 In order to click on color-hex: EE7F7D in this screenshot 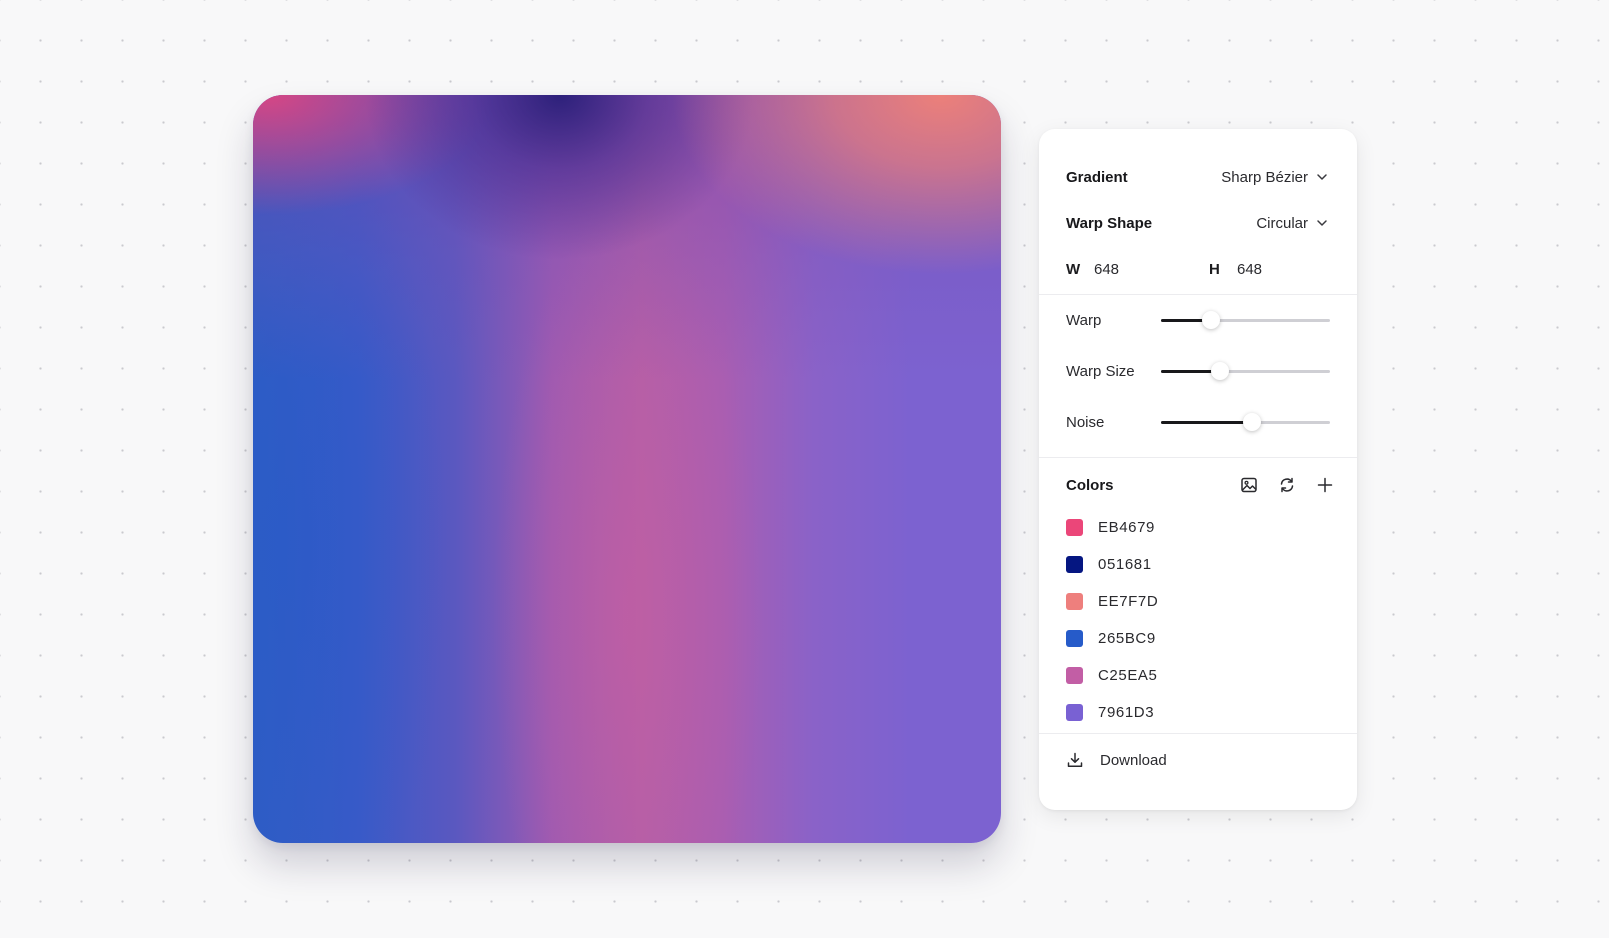, I will do `click(1128, 601)`.